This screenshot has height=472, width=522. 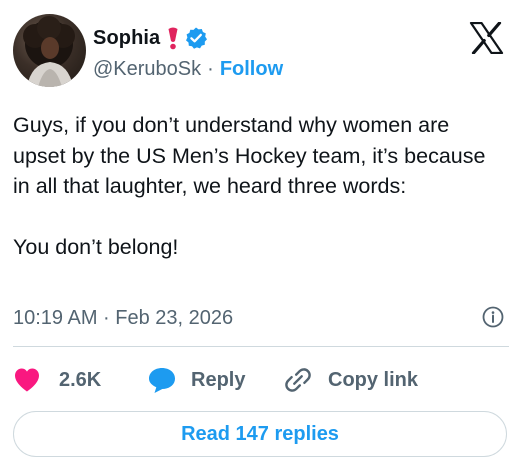 What do you see at coordinates (196, 38) in the screenshot?
I see `verified-badge-icon` at bounding box center [196, 38].